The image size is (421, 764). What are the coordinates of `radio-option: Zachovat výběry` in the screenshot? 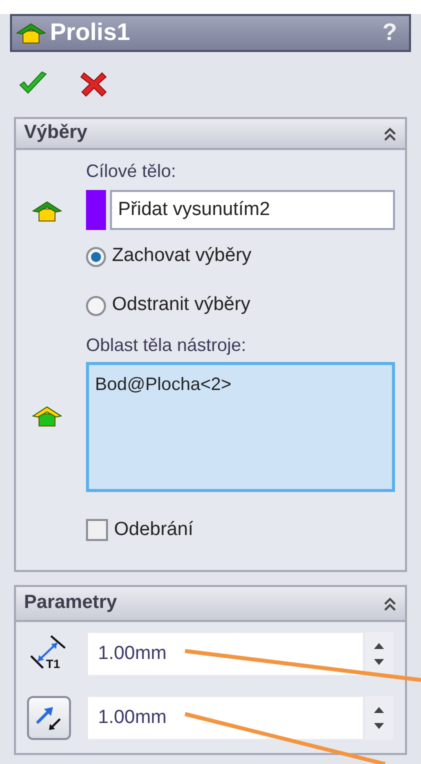 It's located at (240, 256).